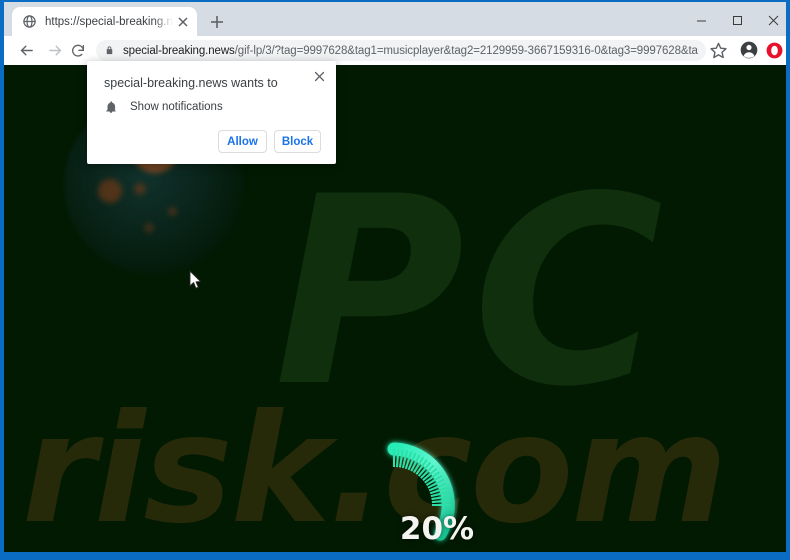  What do you see at coordinates (191, 83) in the screenshot?
I see `dialog-title: special-breaking.news wants to` at bounding box center [191, 83].